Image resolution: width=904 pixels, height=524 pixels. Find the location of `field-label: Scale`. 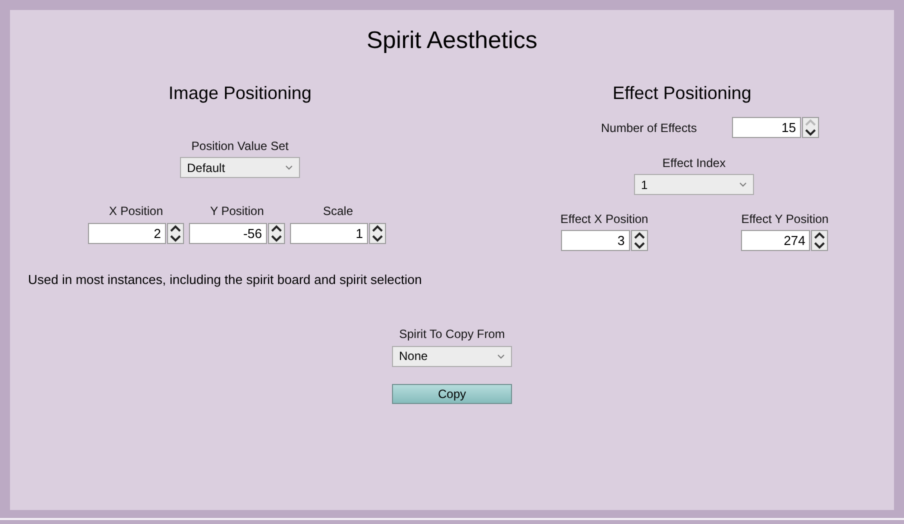

field-label: Scale is located at coordinates (338, 211).